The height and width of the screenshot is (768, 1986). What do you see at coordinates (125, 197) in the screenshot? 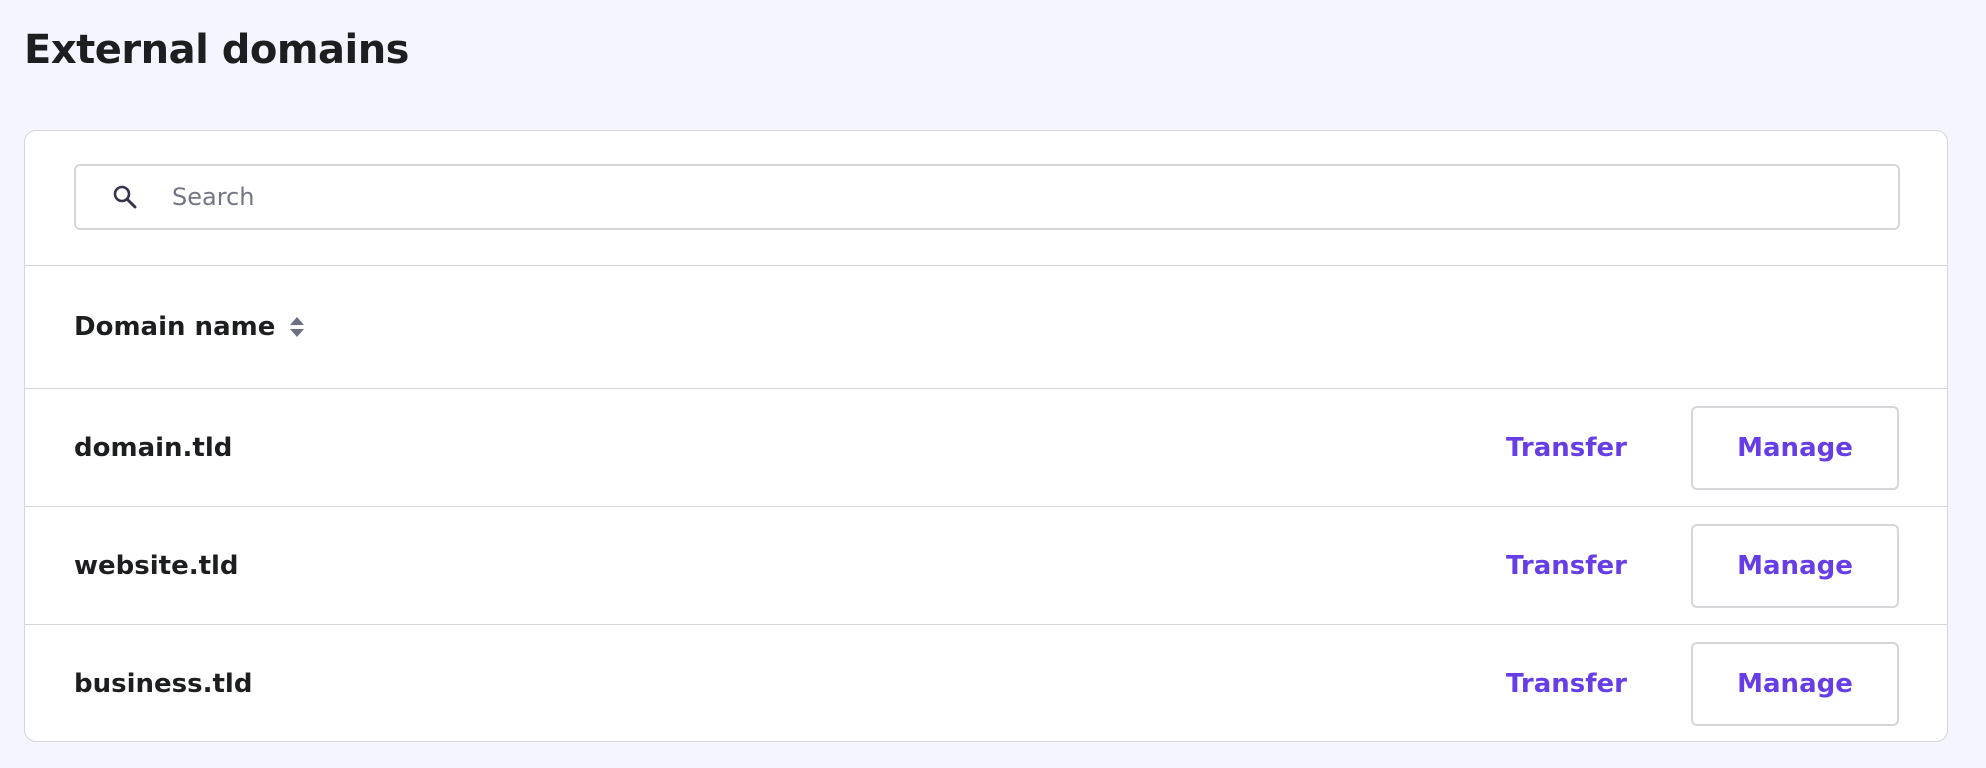
I see `search-icon` at bounding box center [125, 197].